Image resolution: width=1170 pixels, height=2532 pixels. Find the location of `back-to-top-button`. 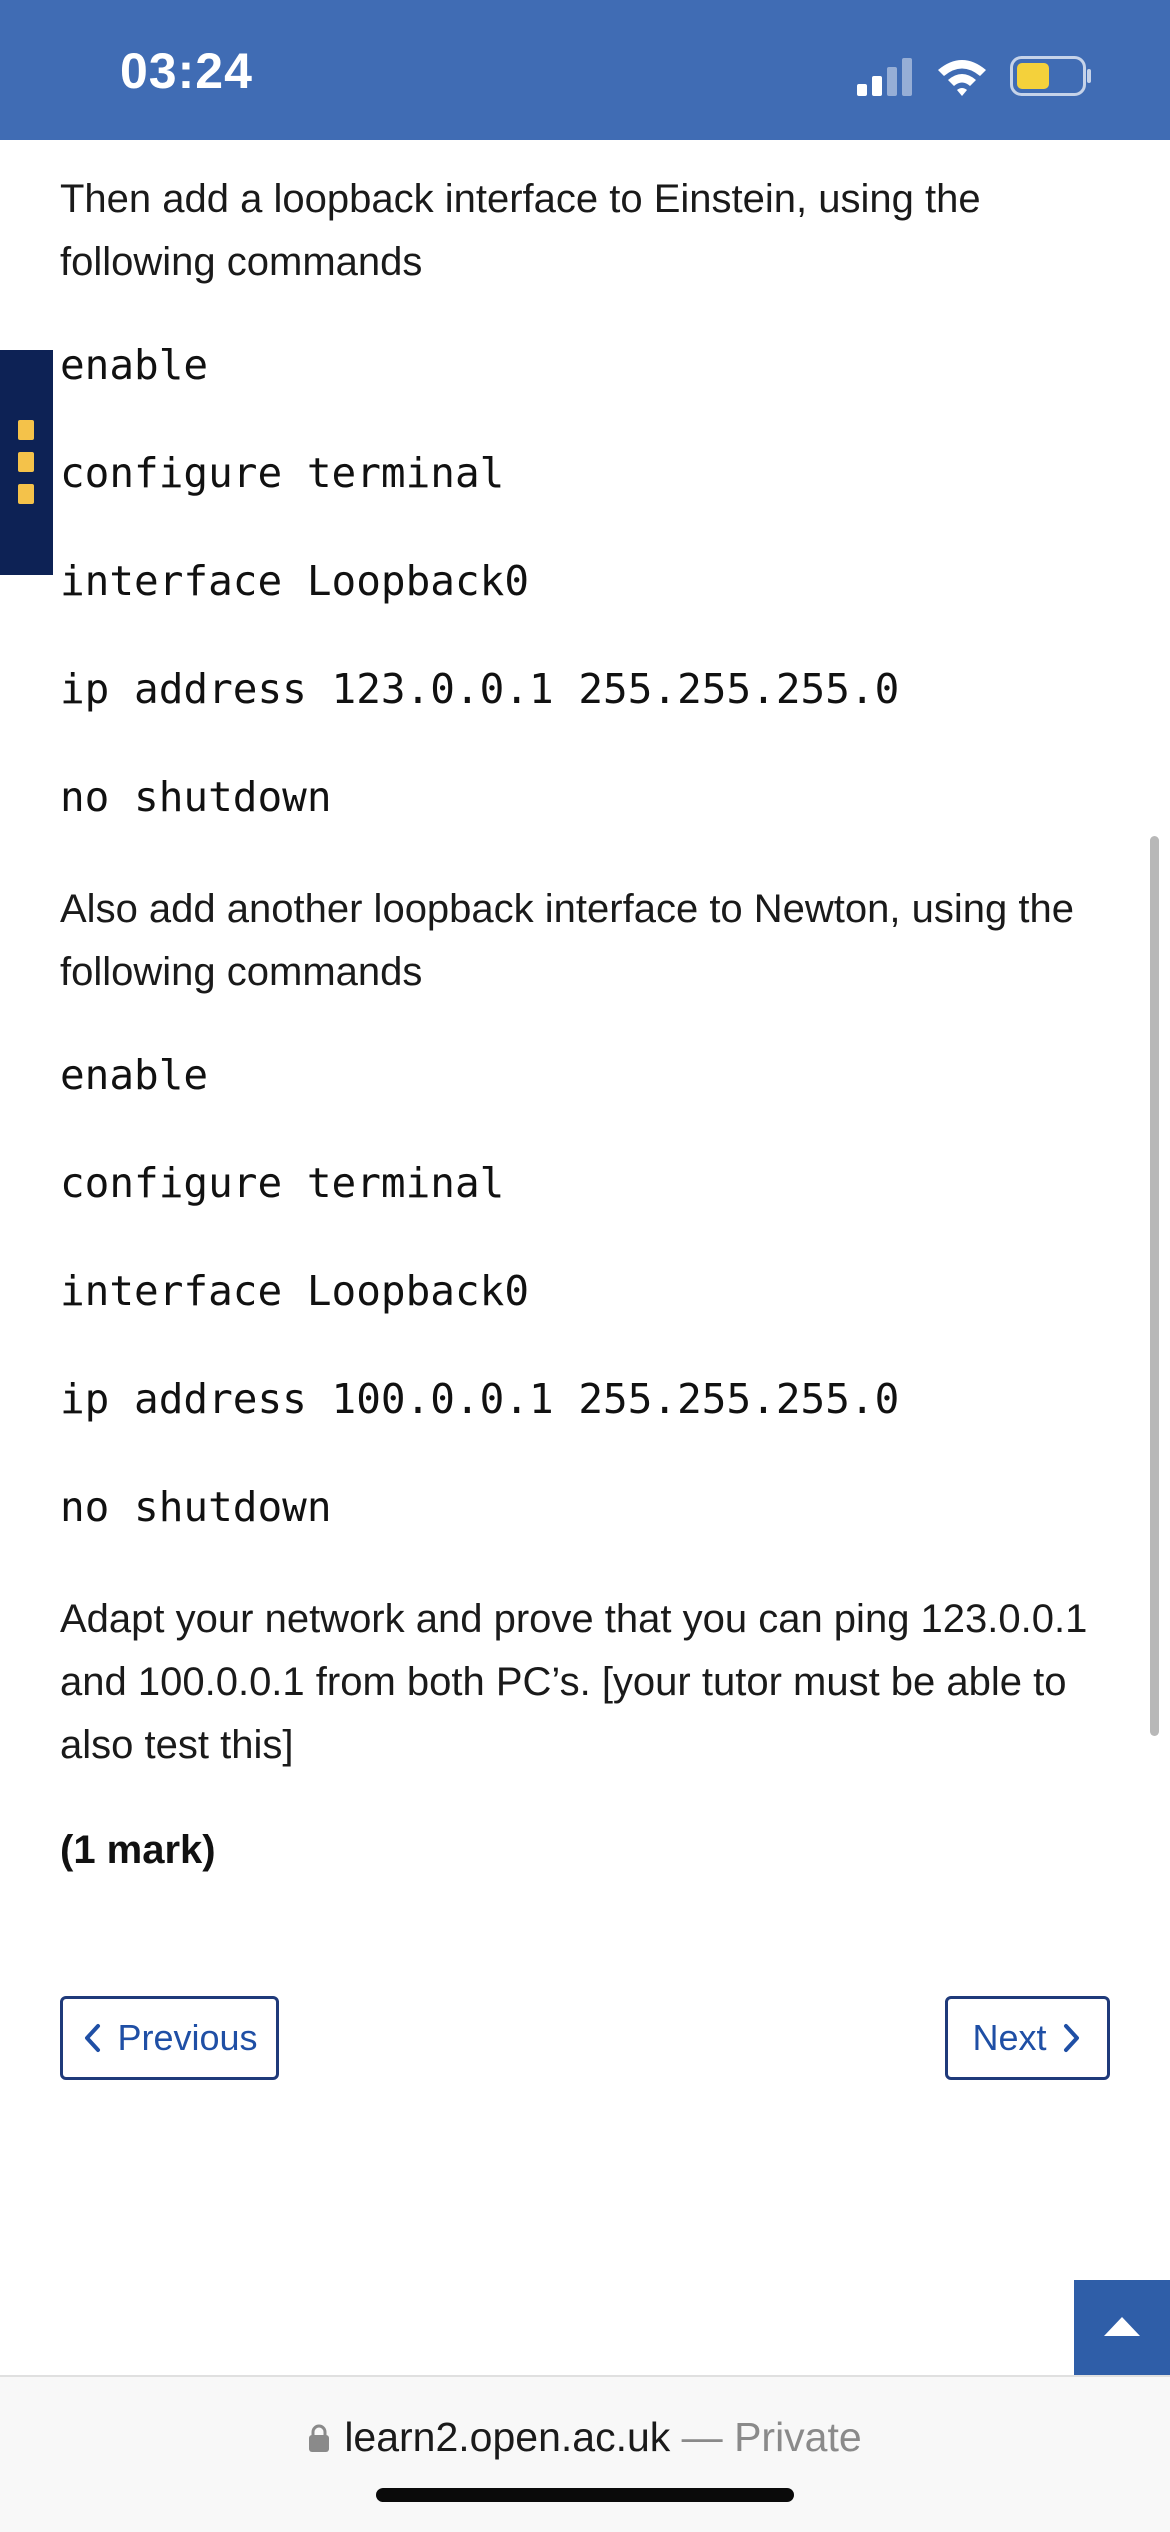

back-to-top-button is located at coordinates (1122, 2327).